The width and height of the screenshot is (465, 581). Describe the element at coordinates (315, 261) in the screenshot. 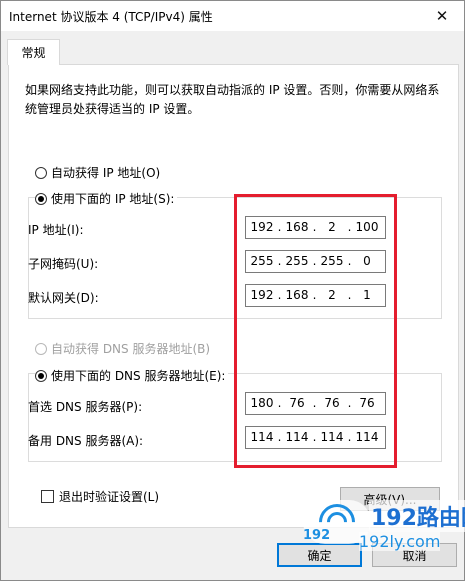

I see `subnet-mask-input: 255. 255. 255. 0` at that location.